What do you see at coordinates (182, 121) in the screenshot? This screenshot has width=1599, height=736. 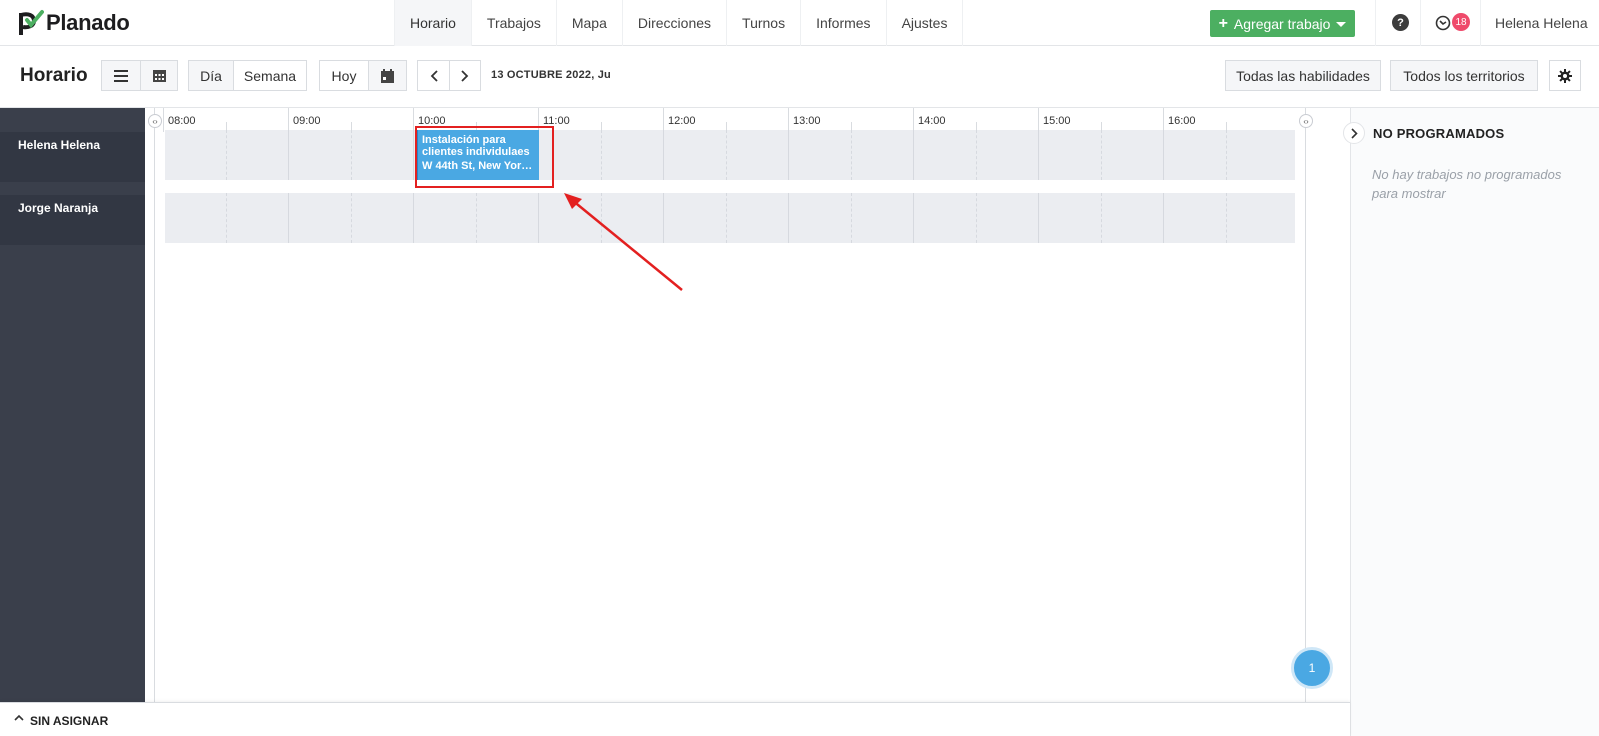 I see `hour-label: 08:00` at bounding box center [182, 121].